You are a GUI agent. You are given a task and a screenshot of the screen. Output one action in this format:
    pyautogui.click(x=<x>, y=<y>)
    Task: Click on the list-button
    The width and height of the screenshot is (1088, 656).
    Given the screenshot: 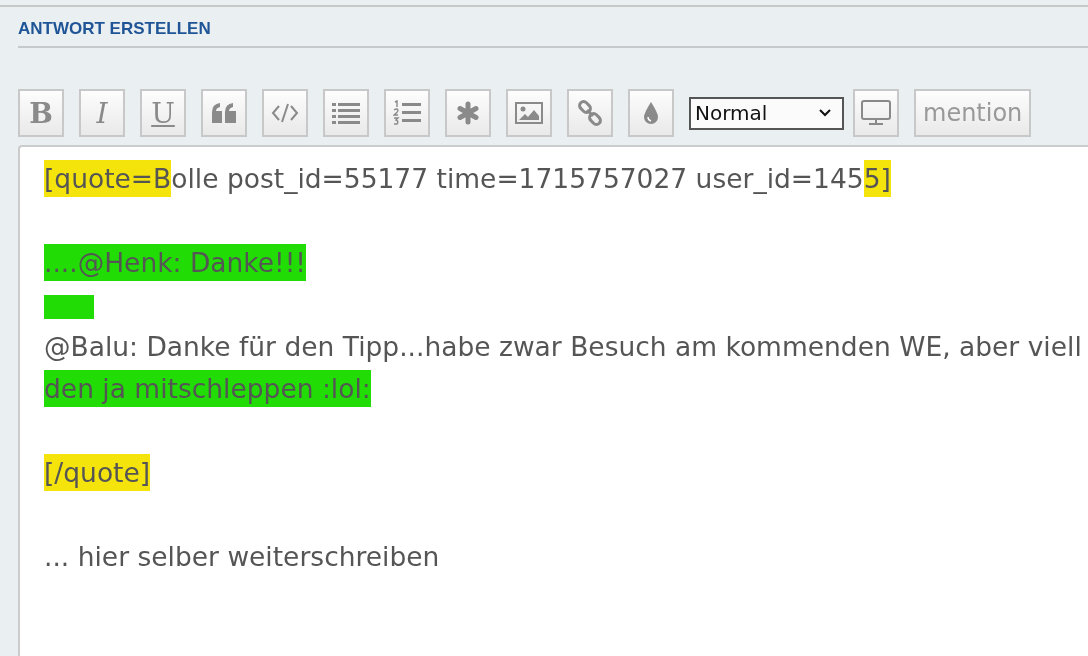 What is the action you would take?
    pyautogui.click(x=346, y=113)
    